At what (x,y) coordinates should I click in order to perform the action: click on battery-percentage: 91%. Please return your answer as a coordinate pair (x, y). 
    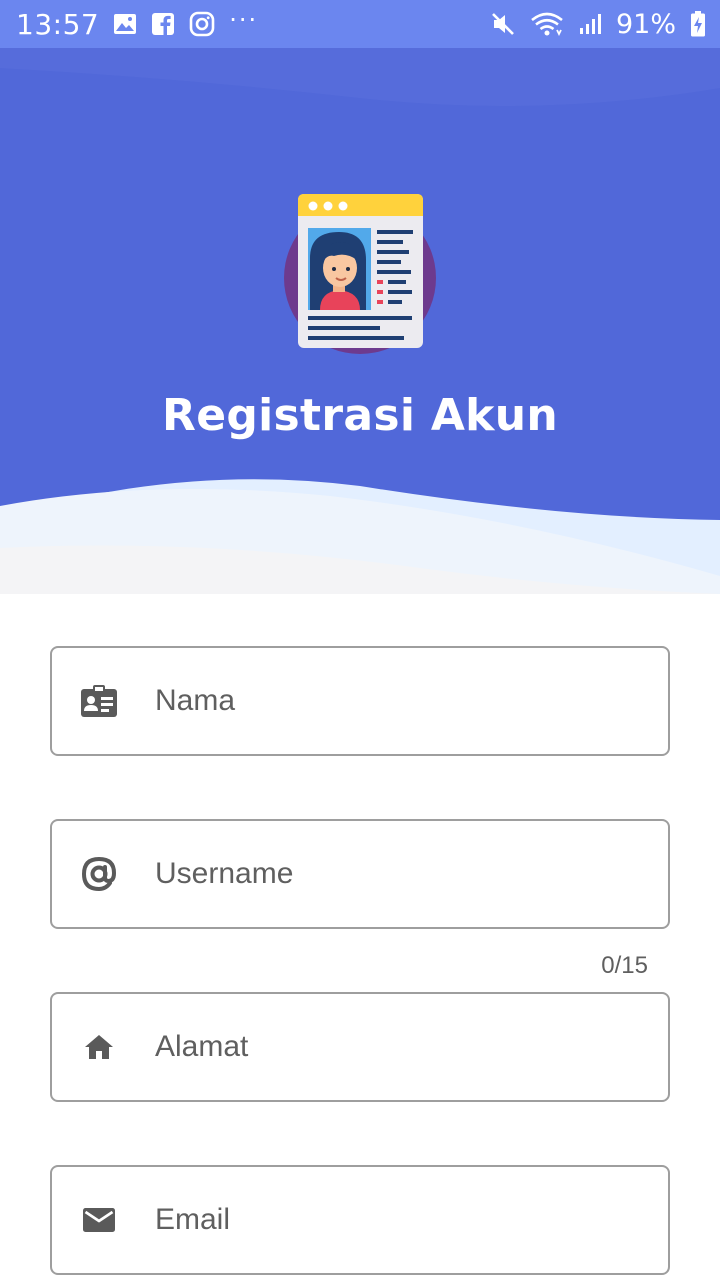
    Looking at the image, I should click on (645, 24).